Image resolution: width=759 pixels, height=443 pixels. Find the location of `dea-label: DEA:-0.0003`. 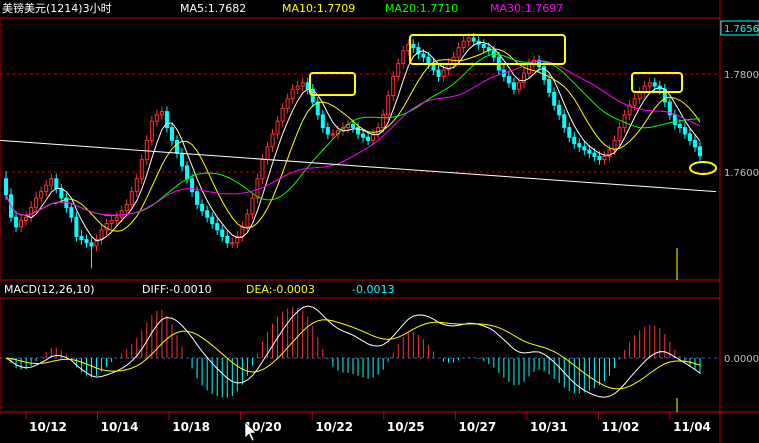

dea-label: DEA:-0.0003 is located at coordinates (280, 289).